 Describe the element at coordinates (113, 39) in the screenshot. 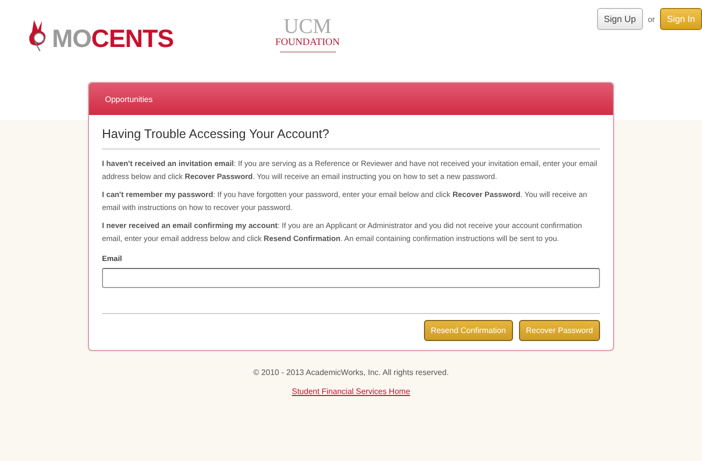

I see `logo-text: MOCENTS` at that location.